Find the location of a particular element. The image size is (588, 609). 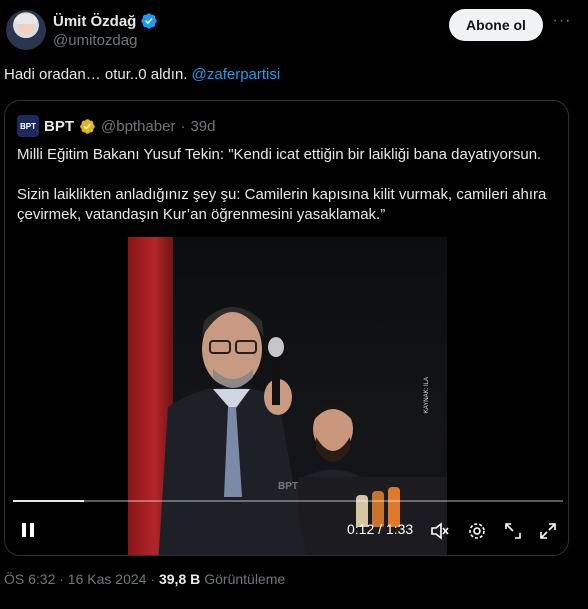

mute-icon is located at coordinates (440, 531).